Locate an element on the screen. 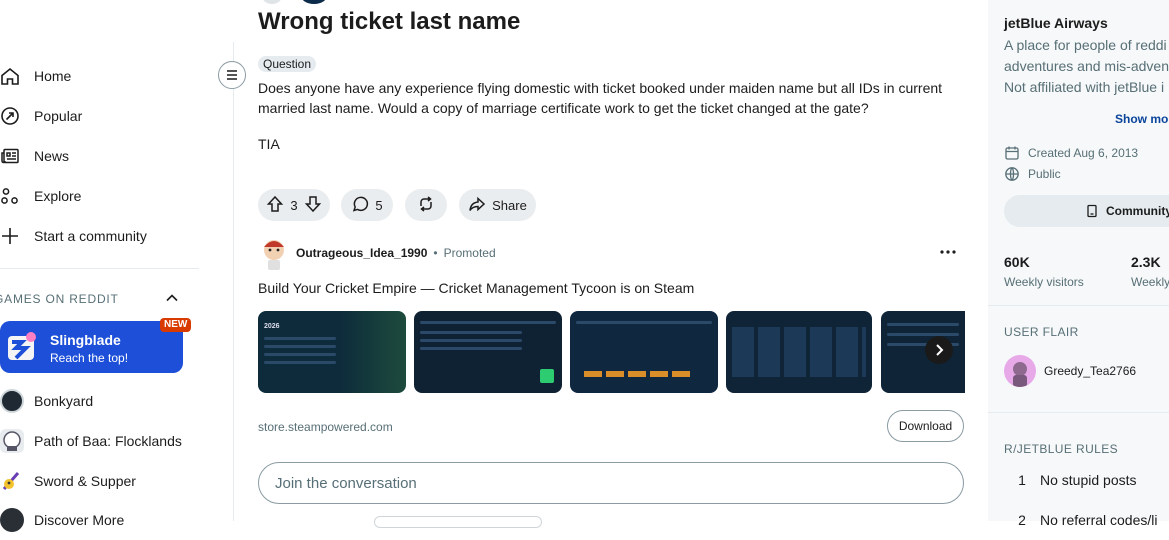 Image resolution: width=1169 pixels, height=540 pixels. rule-text-2: No referral codes/li is located at coordinates (1099, 520).